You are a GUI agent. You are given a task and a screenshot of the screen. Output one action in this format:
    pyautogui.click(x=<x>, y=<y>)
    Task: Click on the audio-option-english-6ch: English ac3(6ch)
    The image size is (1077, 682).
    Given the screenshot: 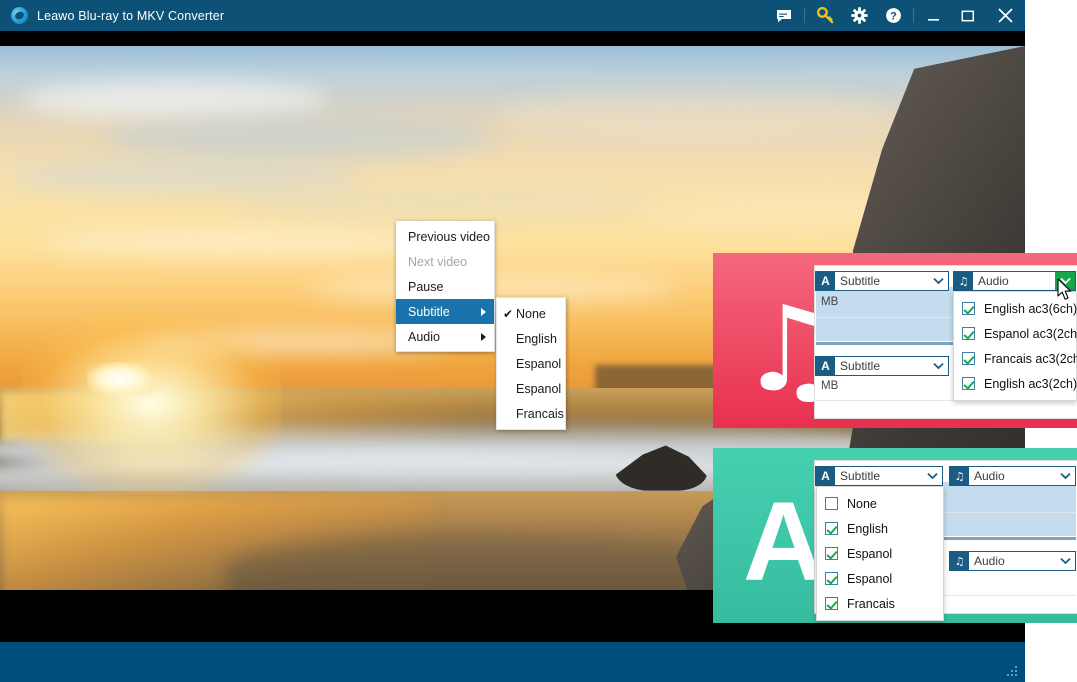 What is the action you would take?
    pyautogui.click(x=1015, y=308)
    